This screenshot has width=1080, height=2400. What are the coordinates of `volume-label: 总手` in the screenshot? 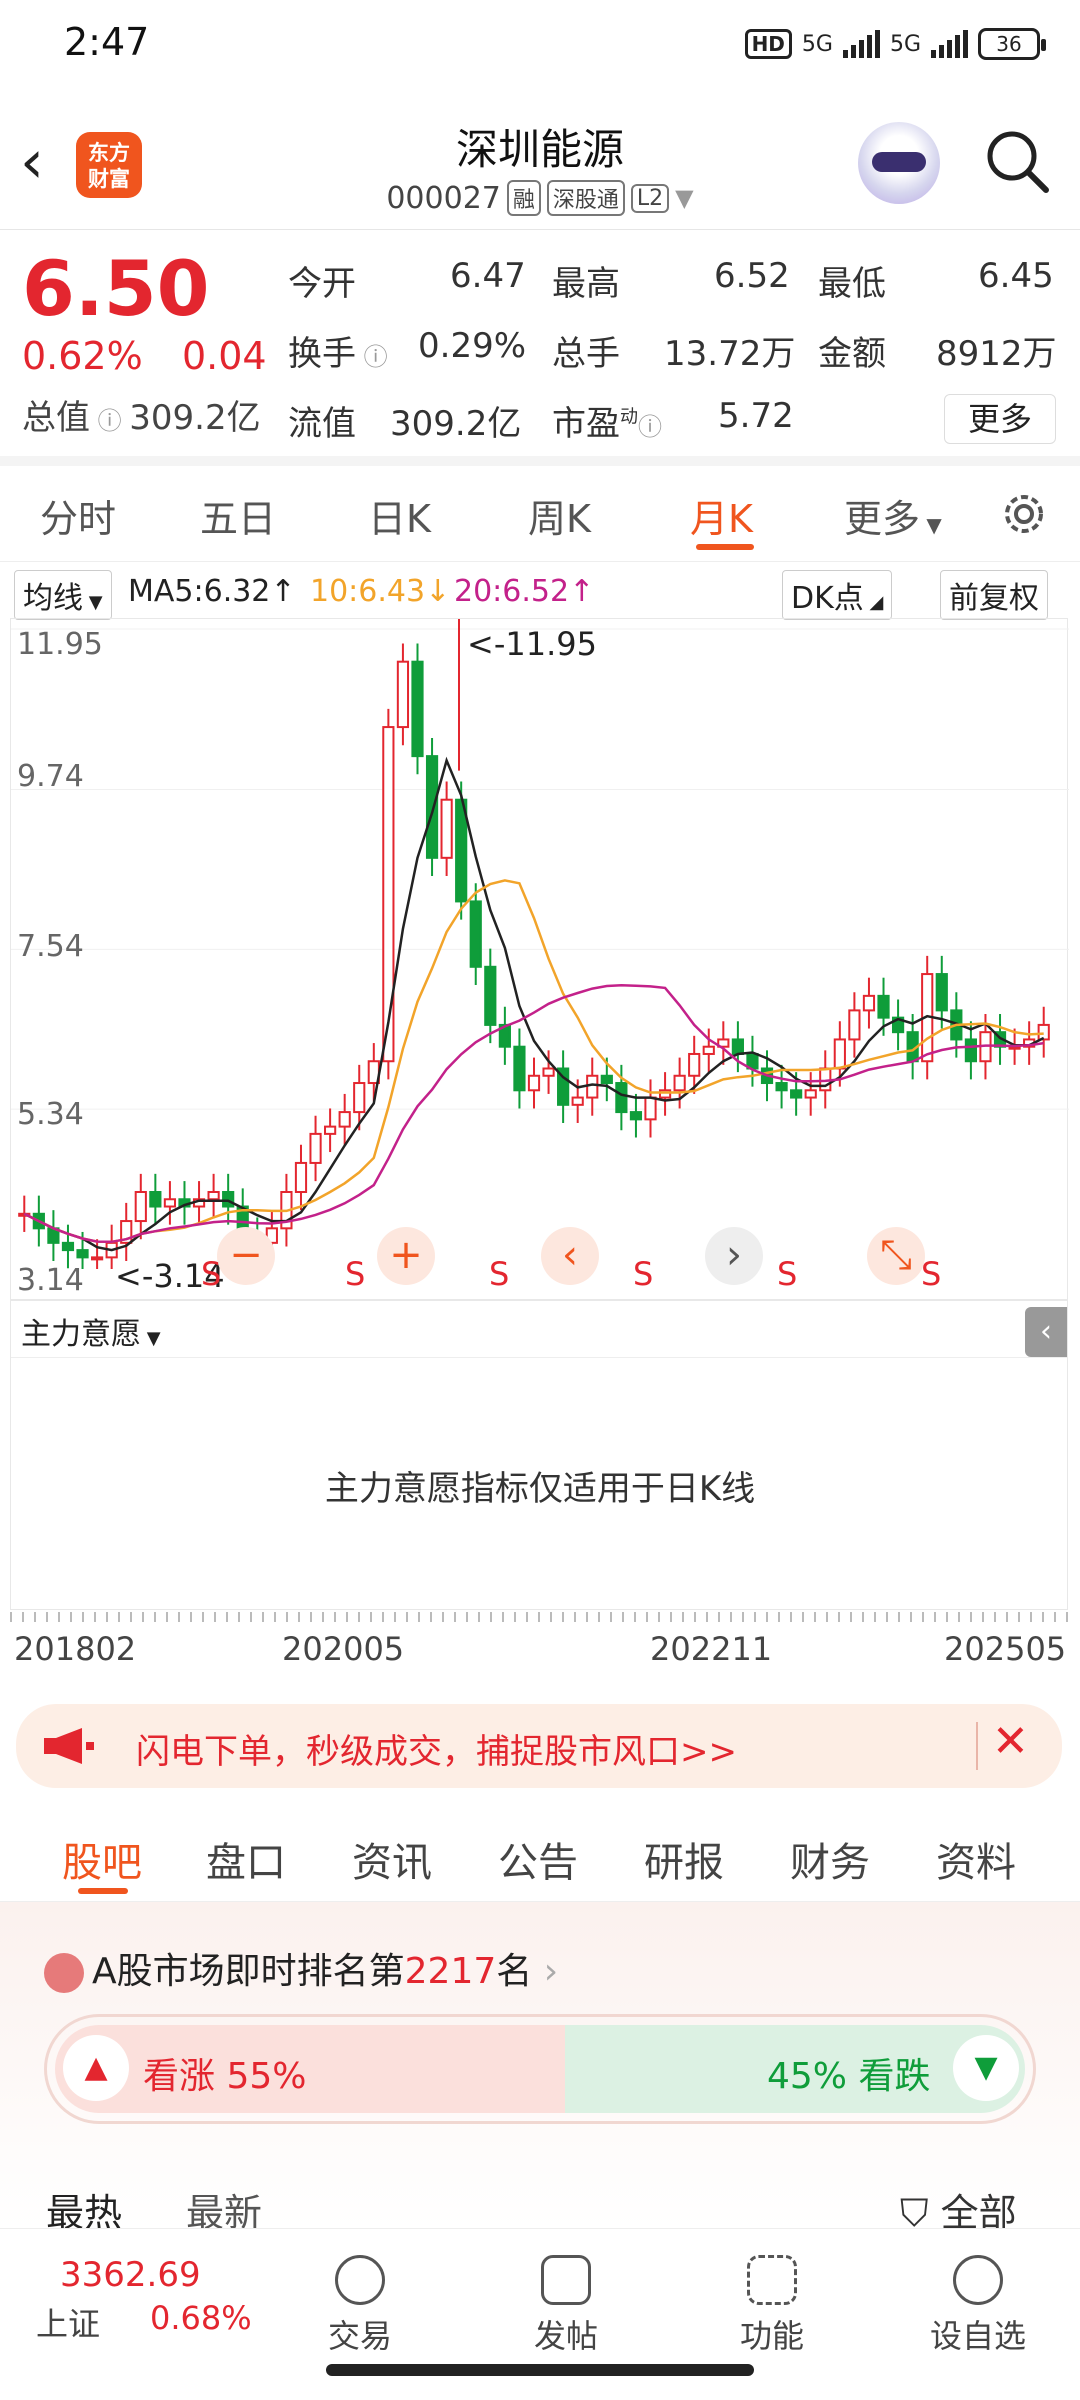 It's located at (586, 354).